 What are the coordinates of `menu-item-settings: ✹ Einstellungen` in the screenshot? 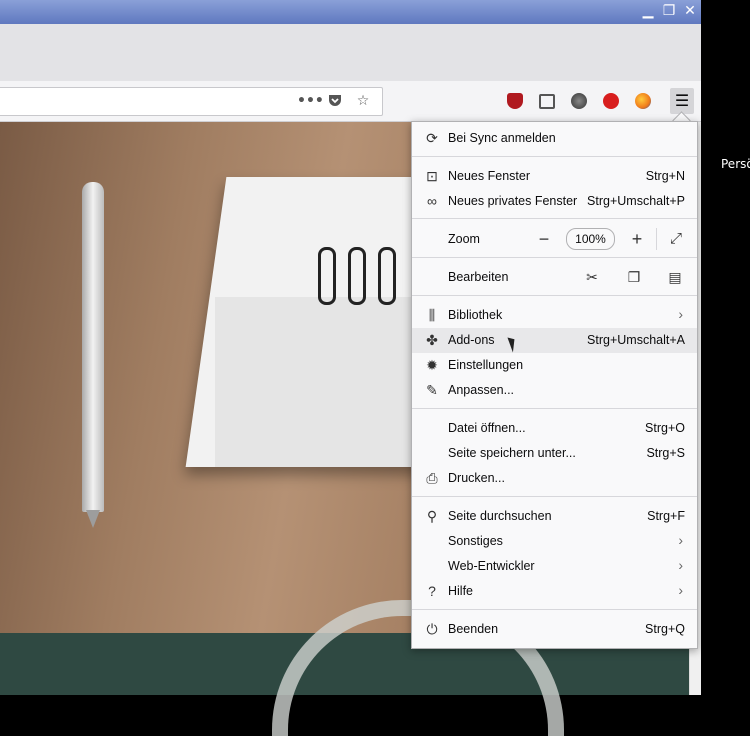 It's located at (554, 365).